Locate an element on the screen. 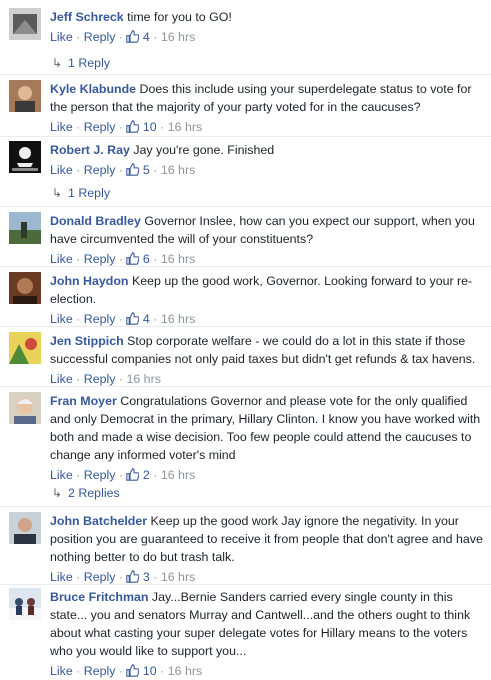 The width and height of the screenshot is (491, 680). comment-author: John Batchelder is located at coordinates (98, 521).